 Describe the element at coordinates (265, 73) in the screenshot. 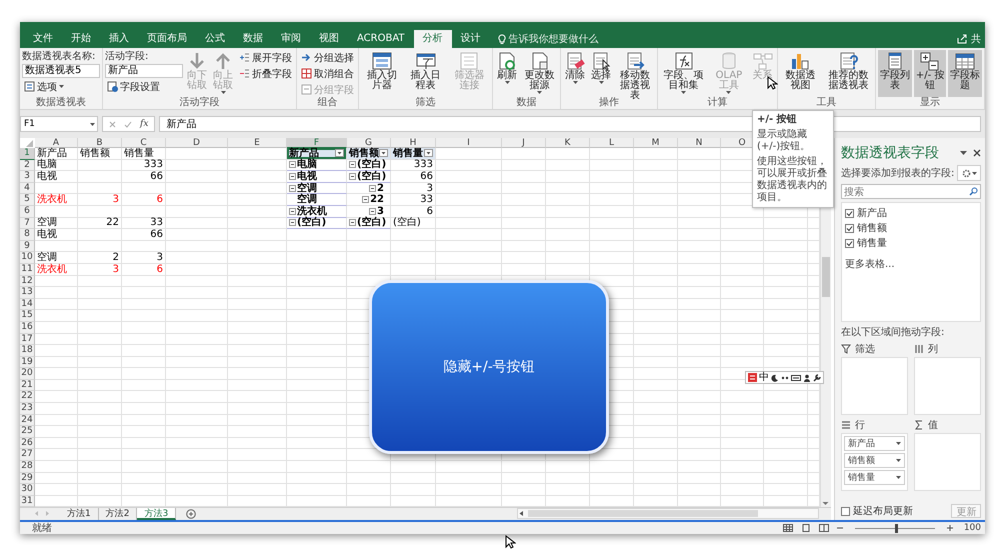

I see `ribbon-button: 折叠字段` at that location.